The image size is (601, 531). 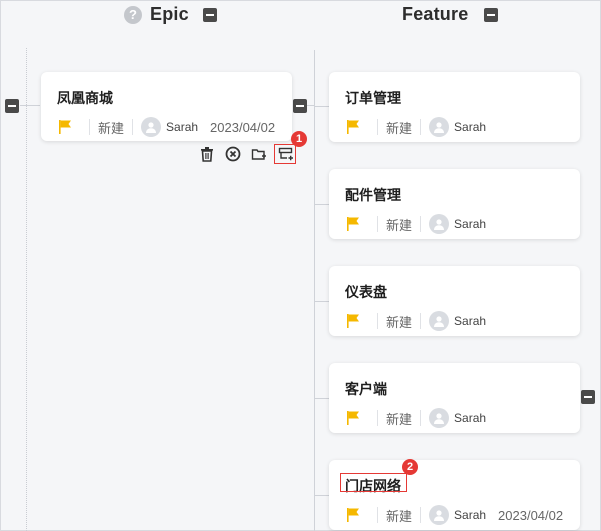 I want to click on feature-tree-line, so click(x=314, y=290).